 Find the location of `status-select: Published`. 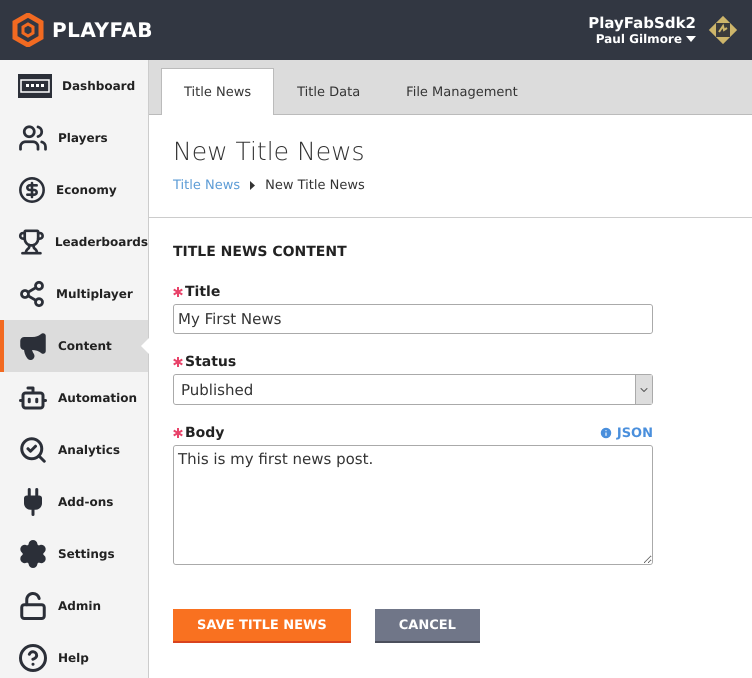

status-select: Published is located at coordinates (413, 389).